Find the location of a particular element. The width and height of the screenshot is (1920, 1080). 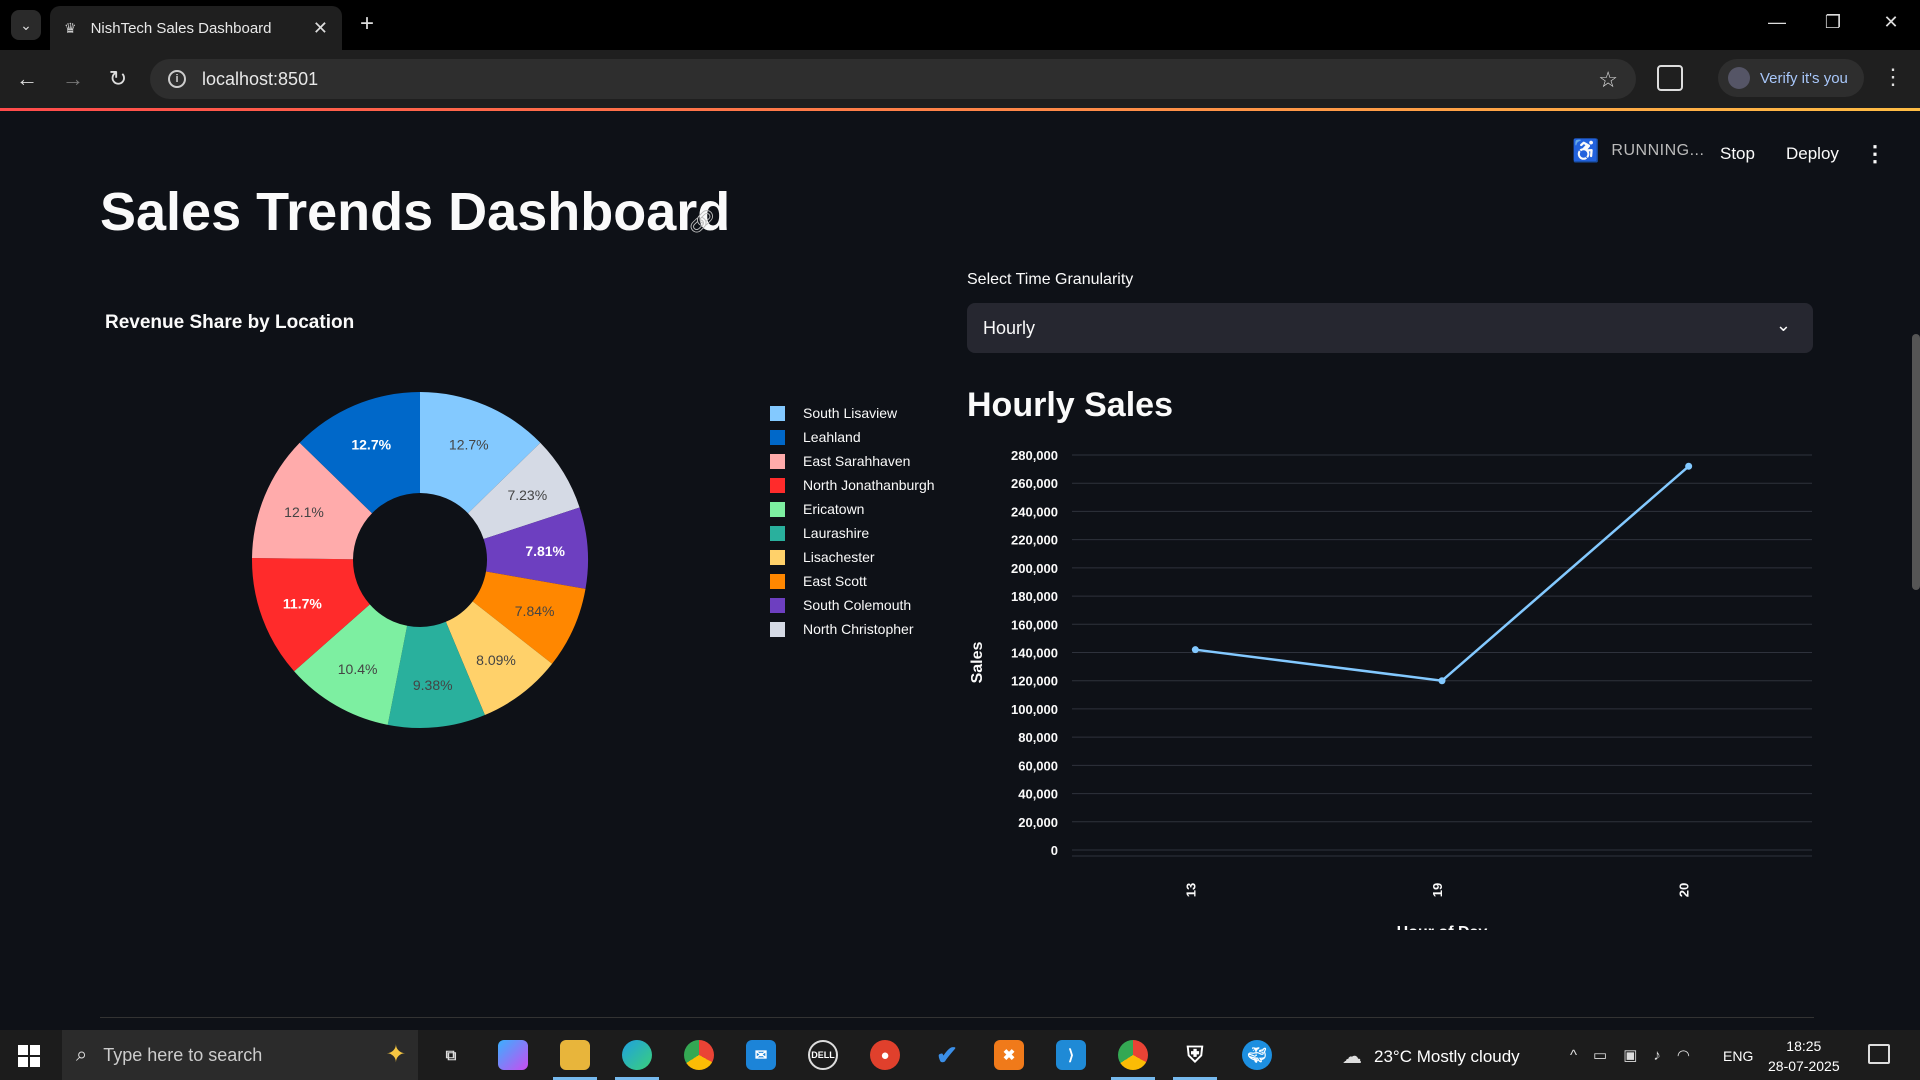

reload-icon: ↻ is located at coordinates (118, 79).